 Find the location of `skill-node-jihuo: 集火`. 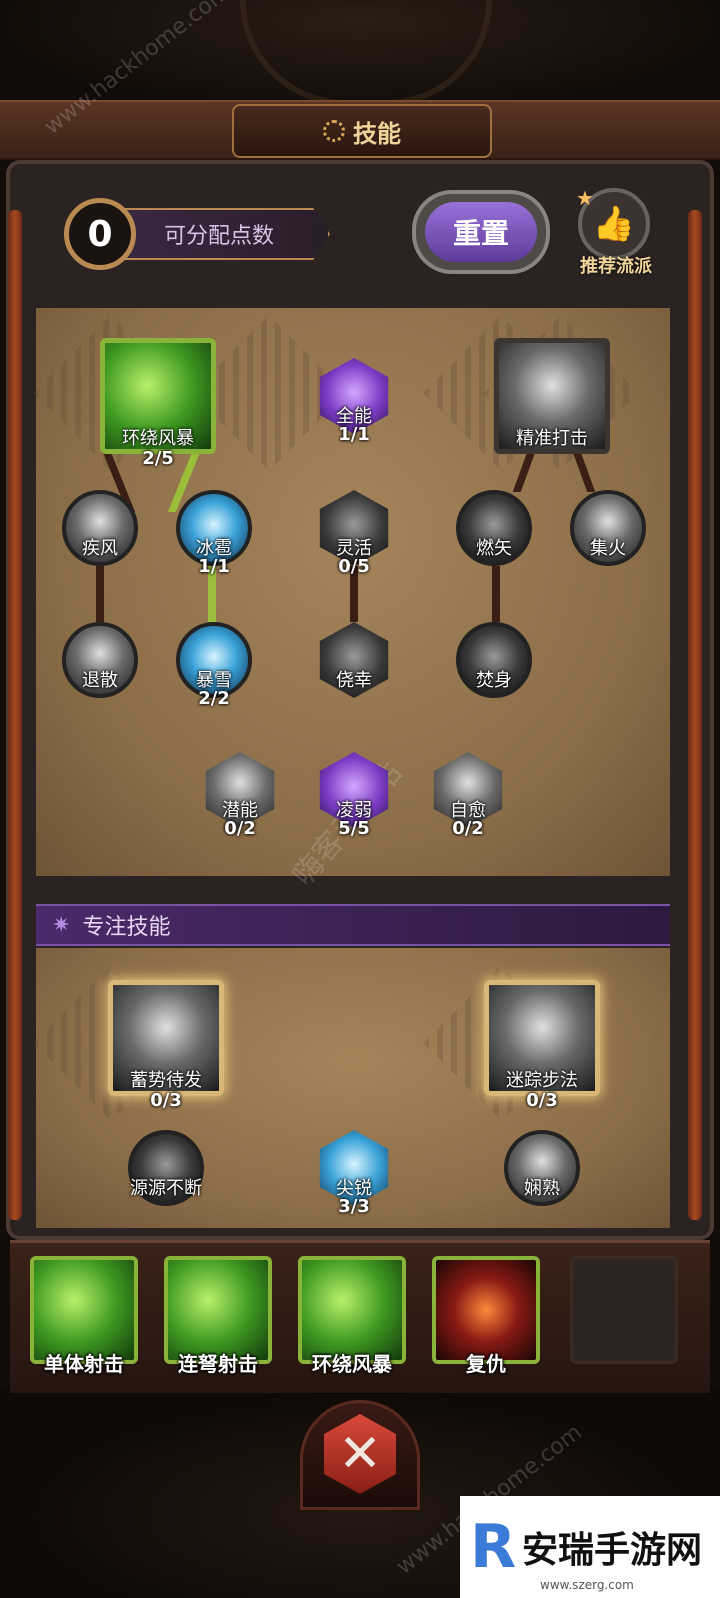

skill-node-jihuo: 集火 is located at coordinates (608, 528).